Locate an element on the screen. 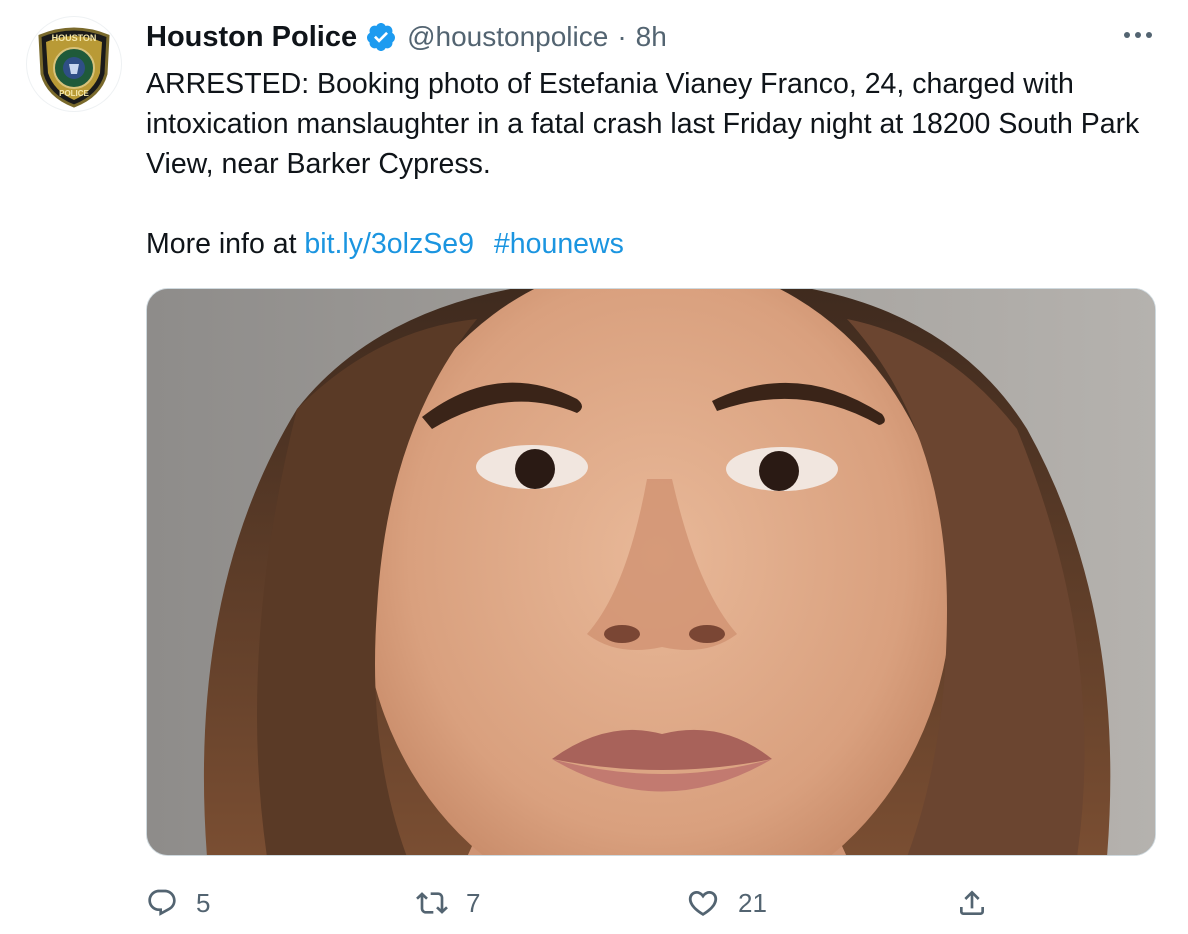 This screenshot has width=1188, height=934. retweet-button: 7 is located at coordinates (448, 903).